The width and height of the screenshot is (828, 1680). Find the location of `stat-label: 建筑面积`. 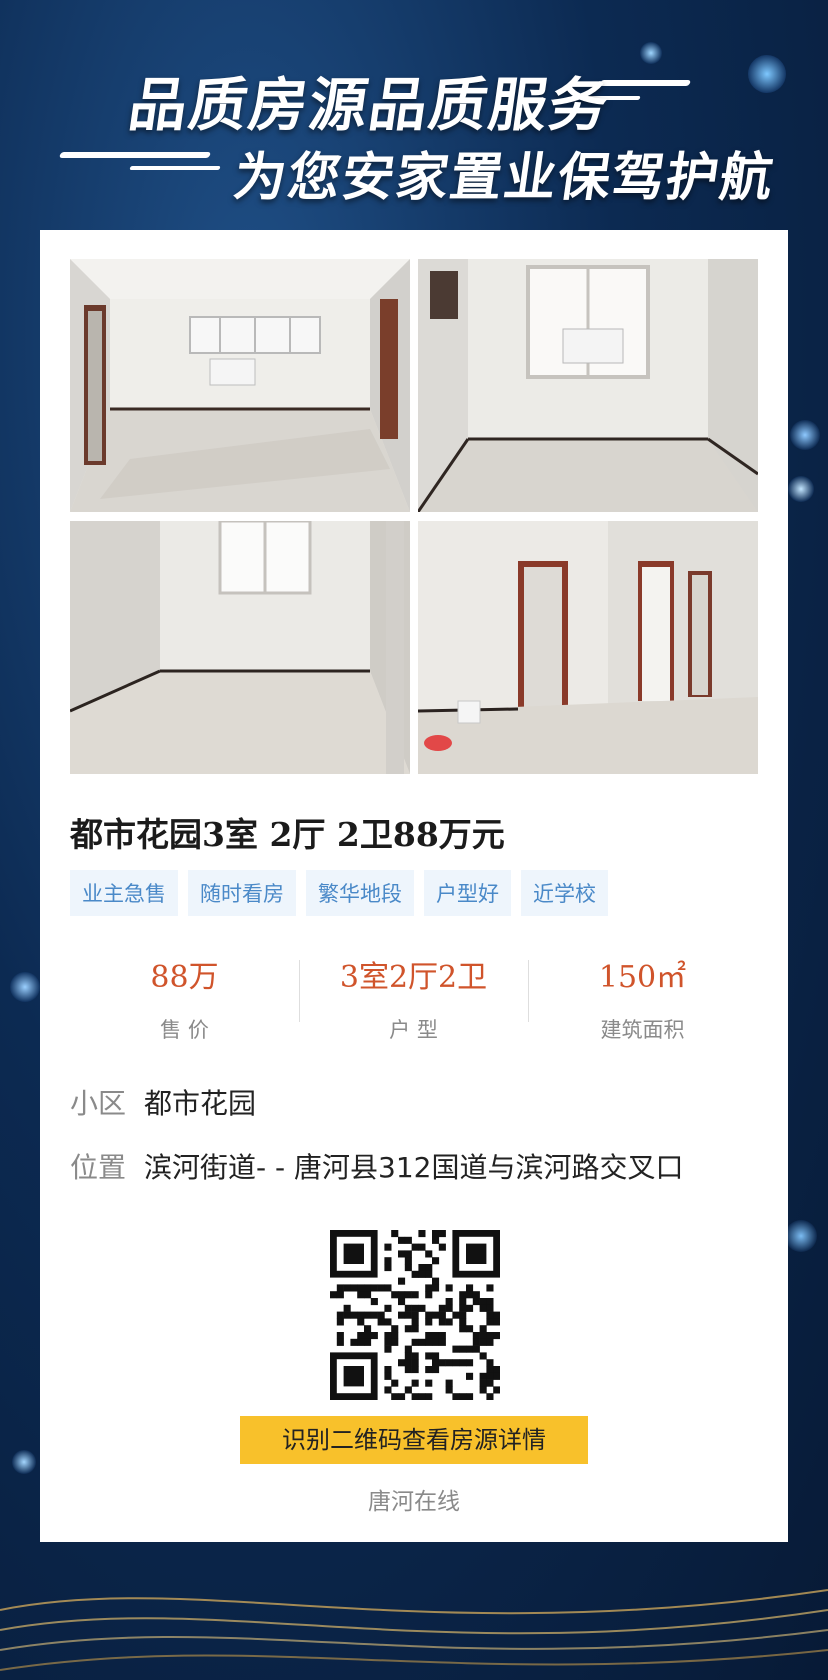

stat-label: 建筑面积 is located at coordinates (642, 1030).